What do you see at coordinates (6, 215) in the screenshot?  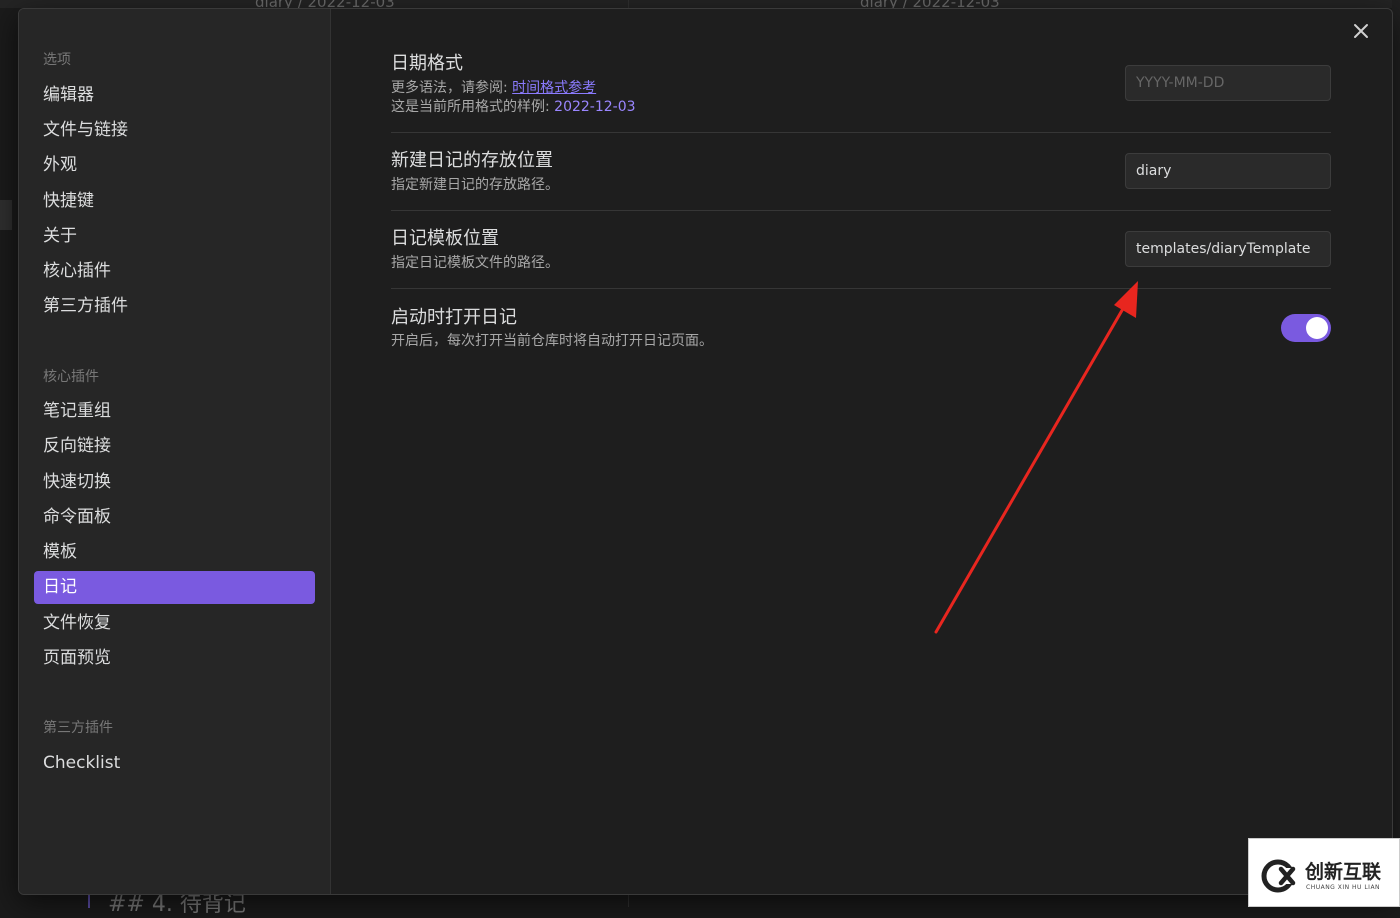 I see `background-ribbon` at bounding box center [6, 215].